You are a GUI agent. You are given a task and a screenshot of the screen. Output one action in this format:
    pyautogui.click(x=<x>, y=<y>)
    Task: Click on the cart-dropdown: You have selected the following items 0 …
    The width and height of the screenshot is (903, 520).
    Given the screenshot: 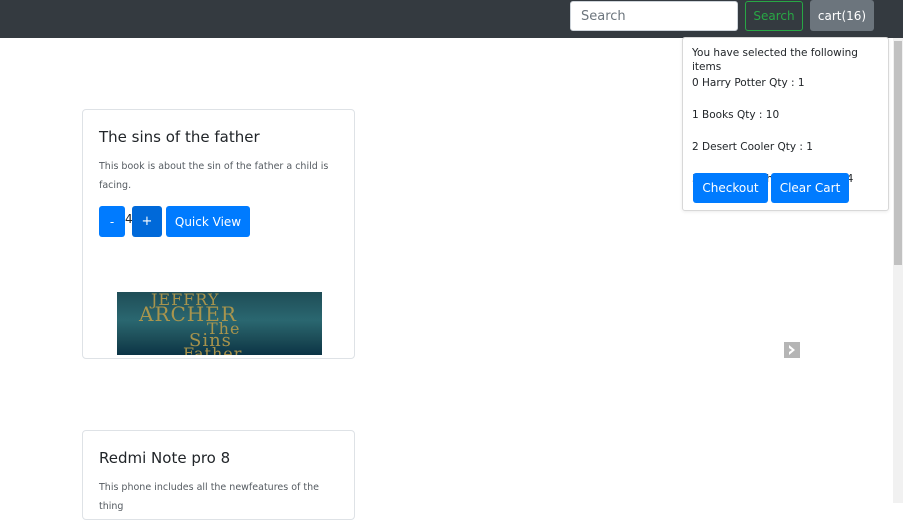 What is the action you would take?
    pyautogui.click(x=785, y=124)
    